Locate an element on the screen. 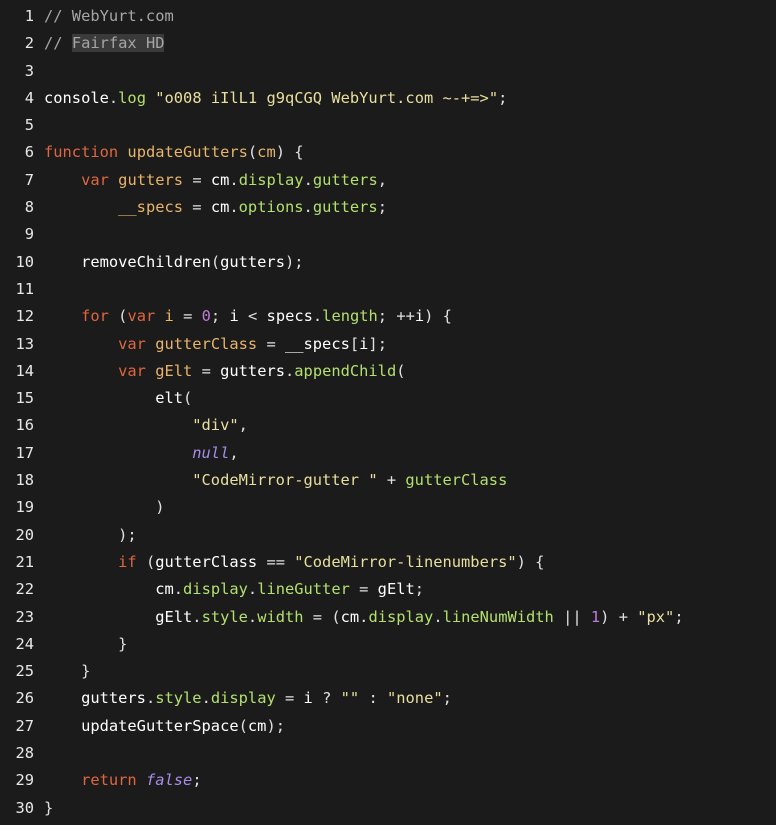  code-token: 1 is located at coordinates (595, 616).